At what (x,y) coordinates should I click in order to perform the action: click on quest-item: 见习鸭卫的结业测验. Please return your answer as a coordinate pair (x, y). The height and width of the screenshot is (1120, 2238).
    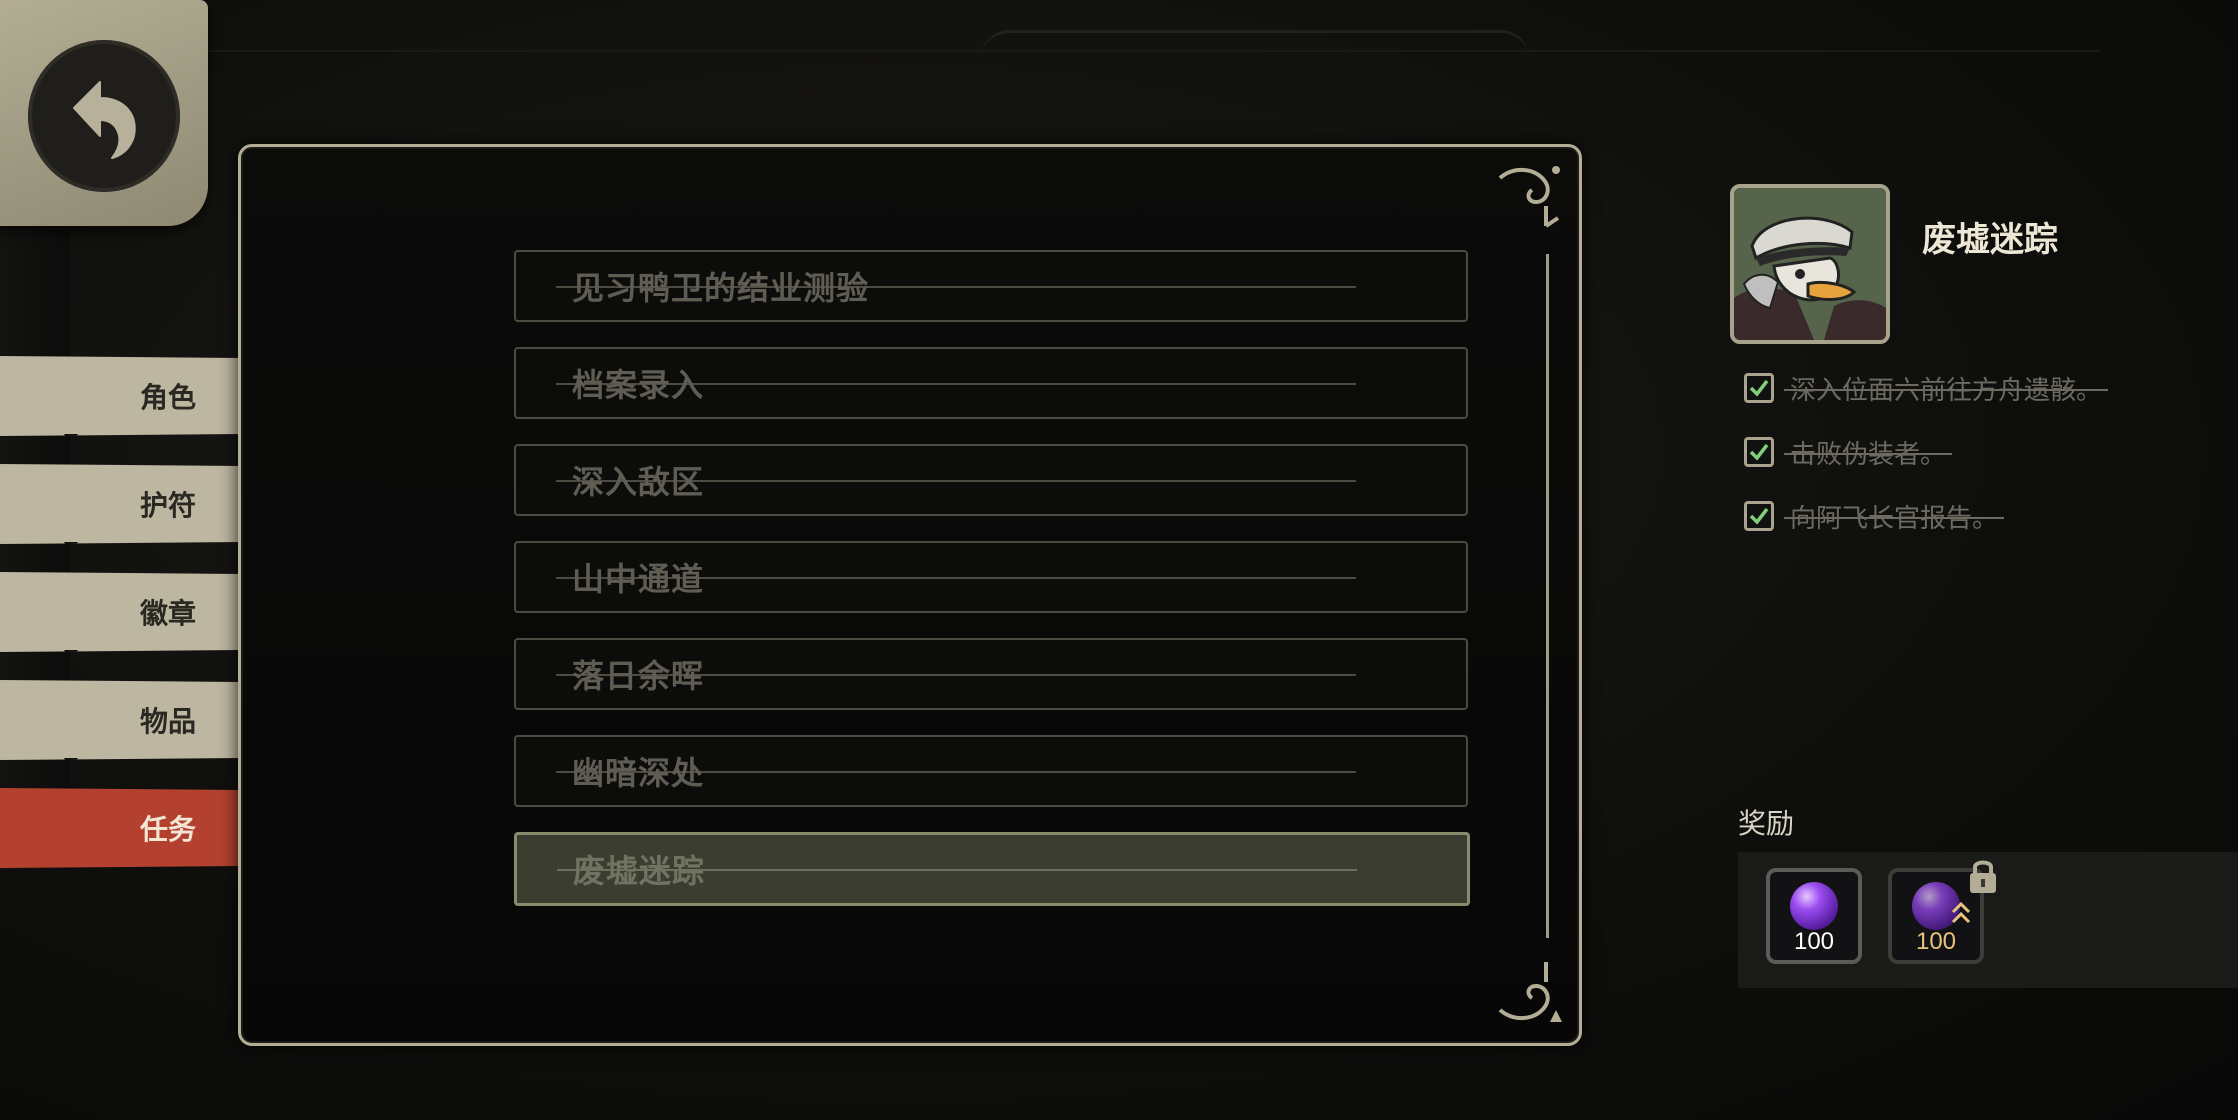
    Looking at the image, I should click on (991, 286).